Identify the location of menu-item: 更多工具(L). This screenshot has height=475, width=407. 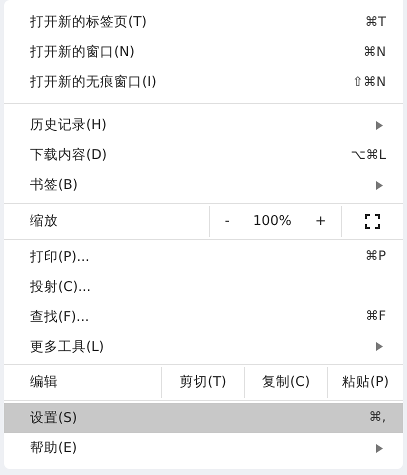
(203, 347).